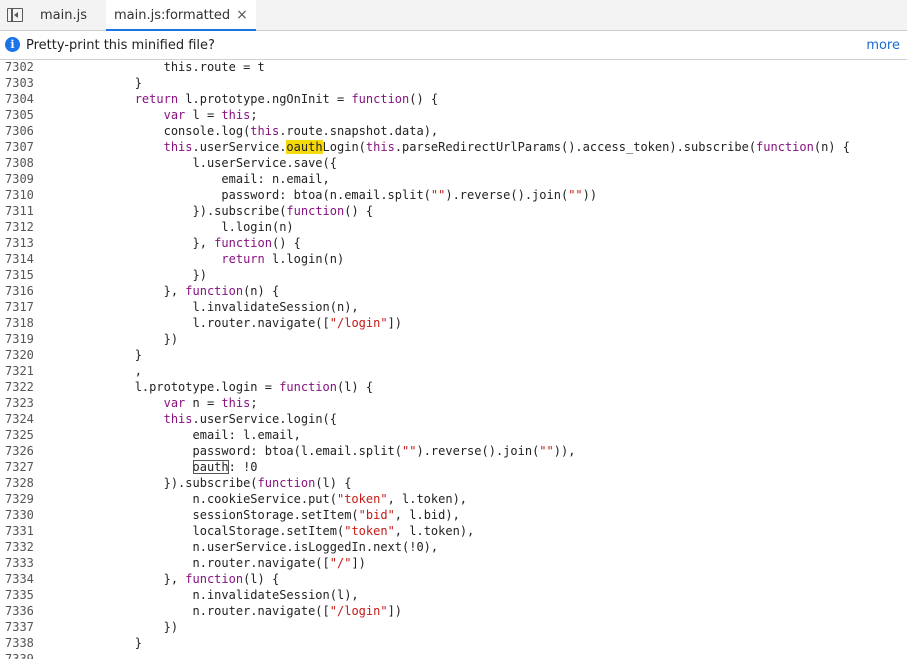  Describe the element at coordinates (153, 483) in the screenshot. I see `code-token: }).subscribe(` at that location.